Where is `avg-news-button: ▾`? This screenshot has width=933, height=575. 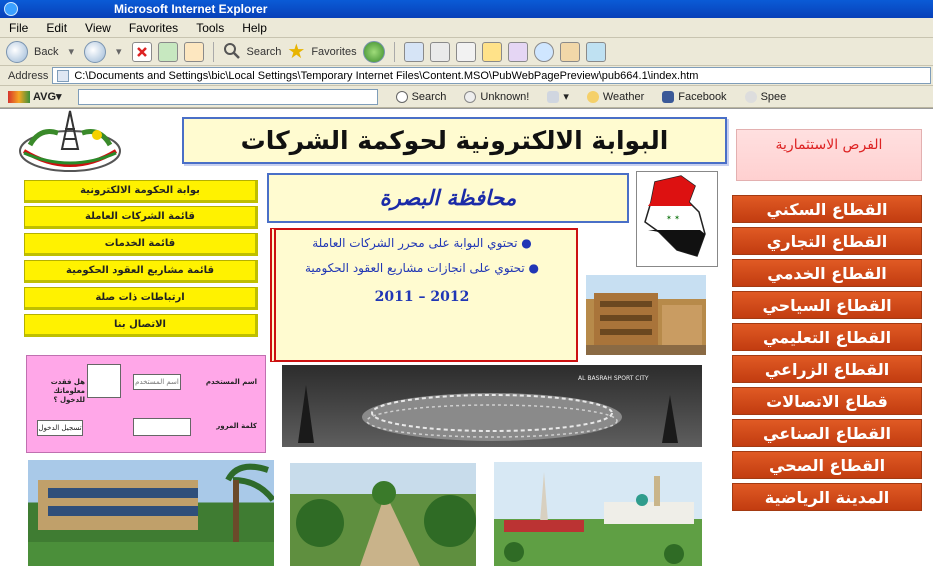 avg-news-button: ▾ is located at coordinates (558, 96).